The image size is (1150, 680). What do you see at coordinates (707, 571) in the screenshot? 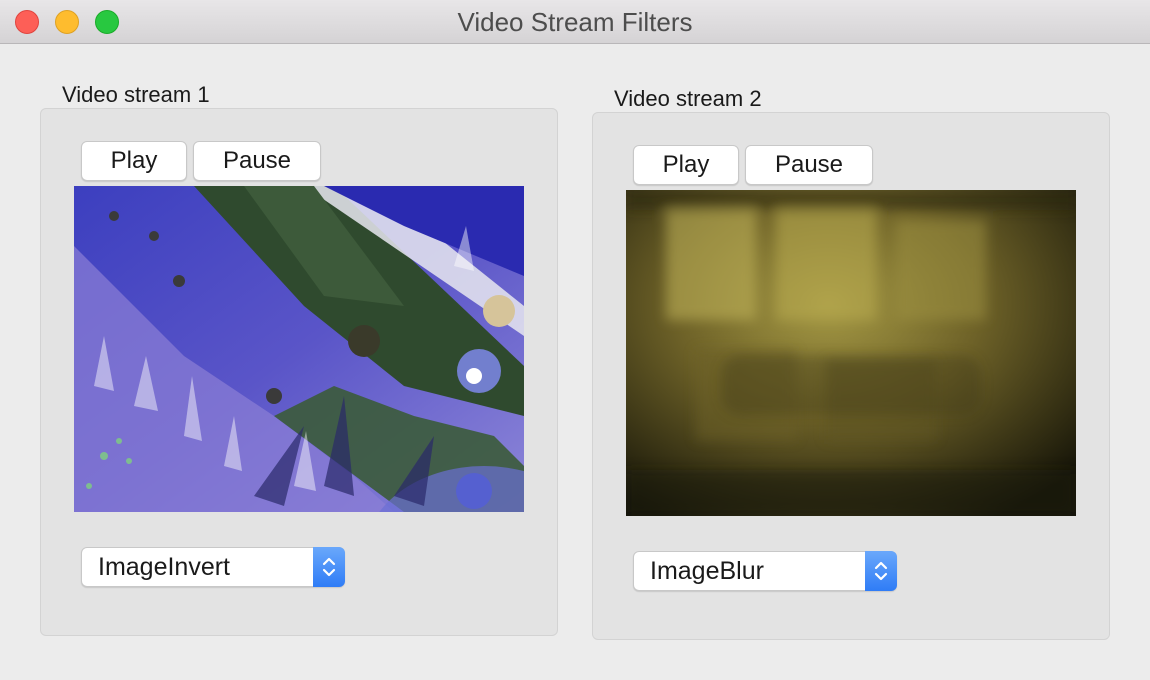
I see `stream-2-filter-value: ImageBlur` at bounding box center [707, 571].